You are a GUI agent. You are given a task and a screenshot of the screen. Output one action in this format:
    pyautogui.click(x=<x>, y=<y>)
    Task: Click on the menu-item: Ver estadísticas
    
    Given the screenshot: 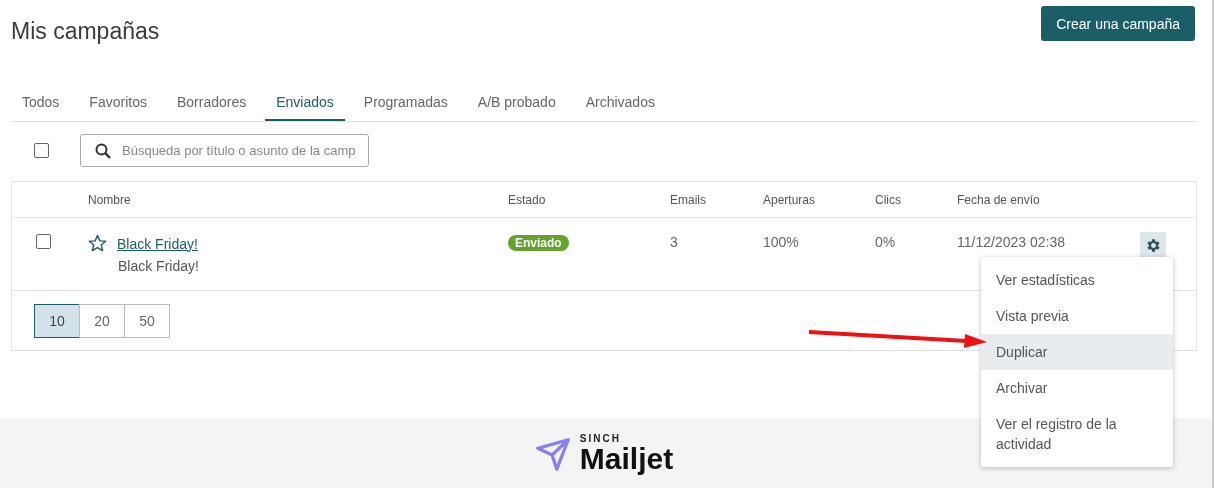 What is the action you would take?
    pyautogui.click(x=1077, y=280)
    